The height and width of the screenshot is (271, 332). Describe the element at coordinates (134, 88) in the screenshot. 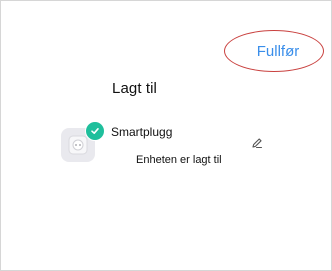

I see `page-title: Lagt til` at that location.